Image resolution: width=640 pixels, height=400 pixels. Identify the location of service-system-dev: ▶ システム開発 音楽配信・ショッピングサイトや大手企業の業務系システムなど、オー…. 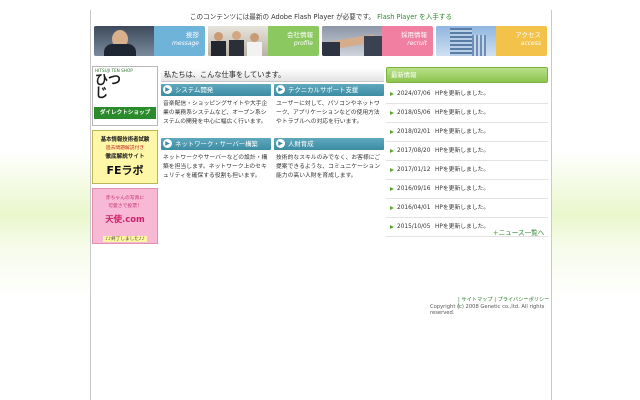
(216, 106).